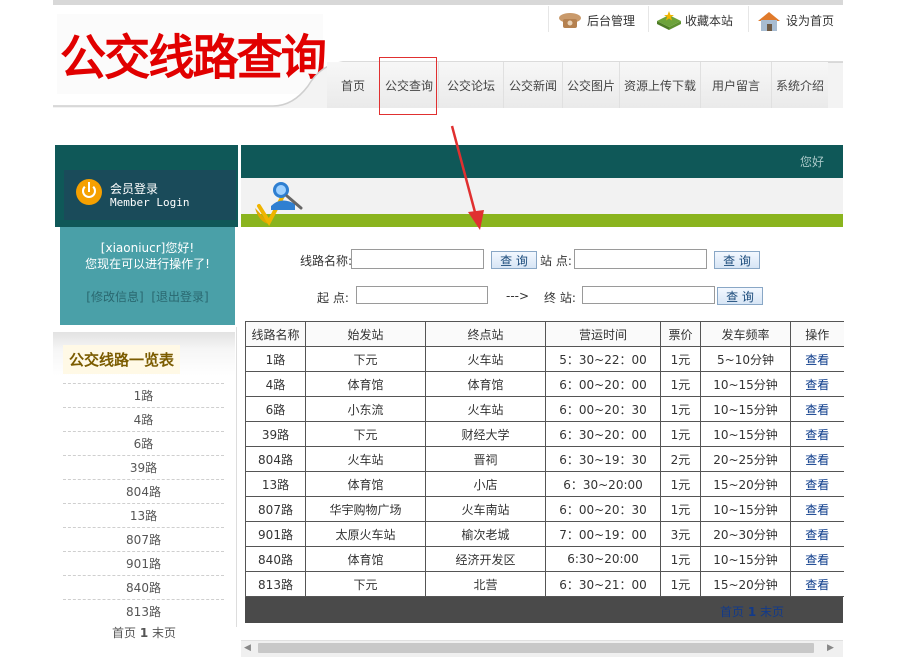  Describe the element at coordinates (179, 297) in the screenshot. I see `logout-link: [退出登录]` at that location.